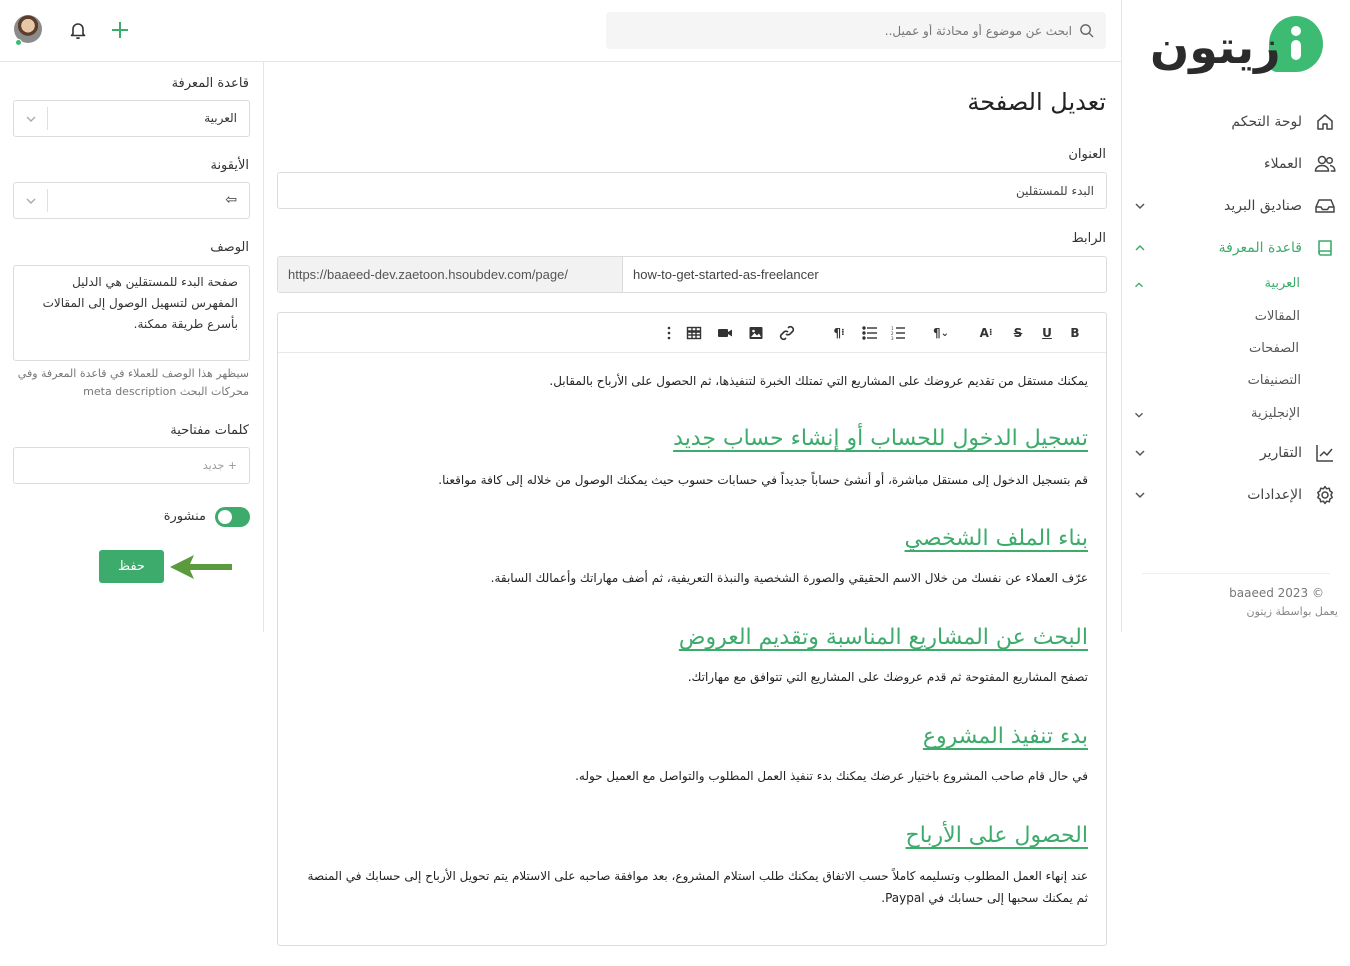  What do you see at coordinates (1075, 333) in the screenshot?
I see `bold-button: B` at bounding box center [1075, 333].